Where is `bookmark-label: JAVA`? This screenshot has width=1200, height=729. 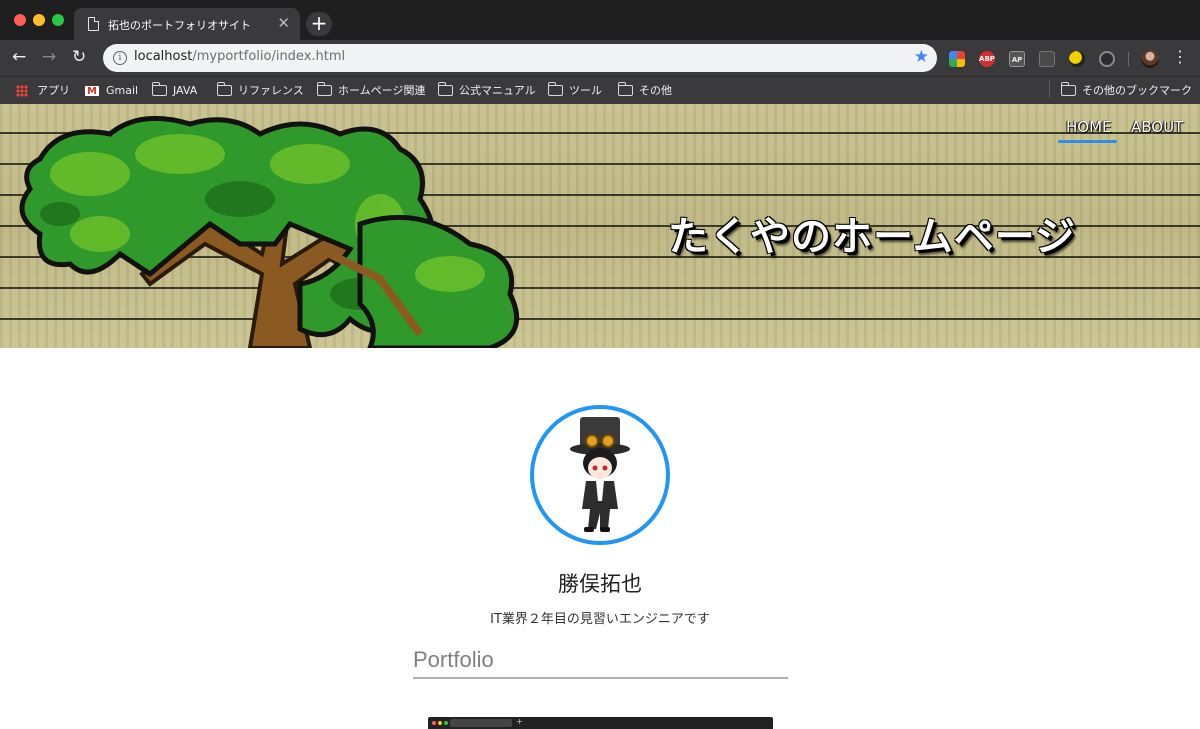 bookmark-label: JAVA is located at coordinates (185, 90).